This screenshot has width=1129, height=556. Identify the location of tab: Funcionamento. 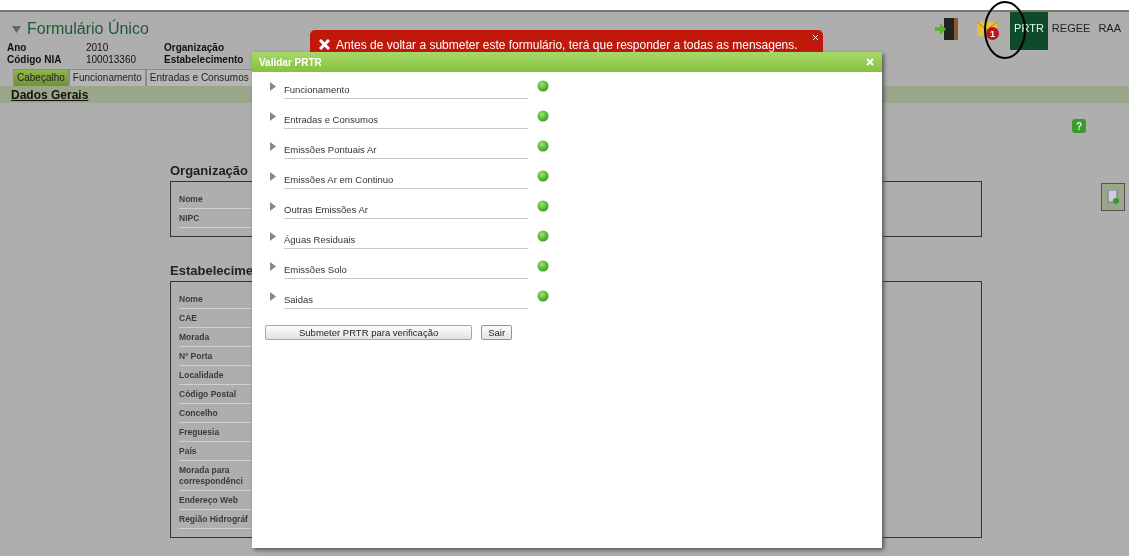
(107, 77).